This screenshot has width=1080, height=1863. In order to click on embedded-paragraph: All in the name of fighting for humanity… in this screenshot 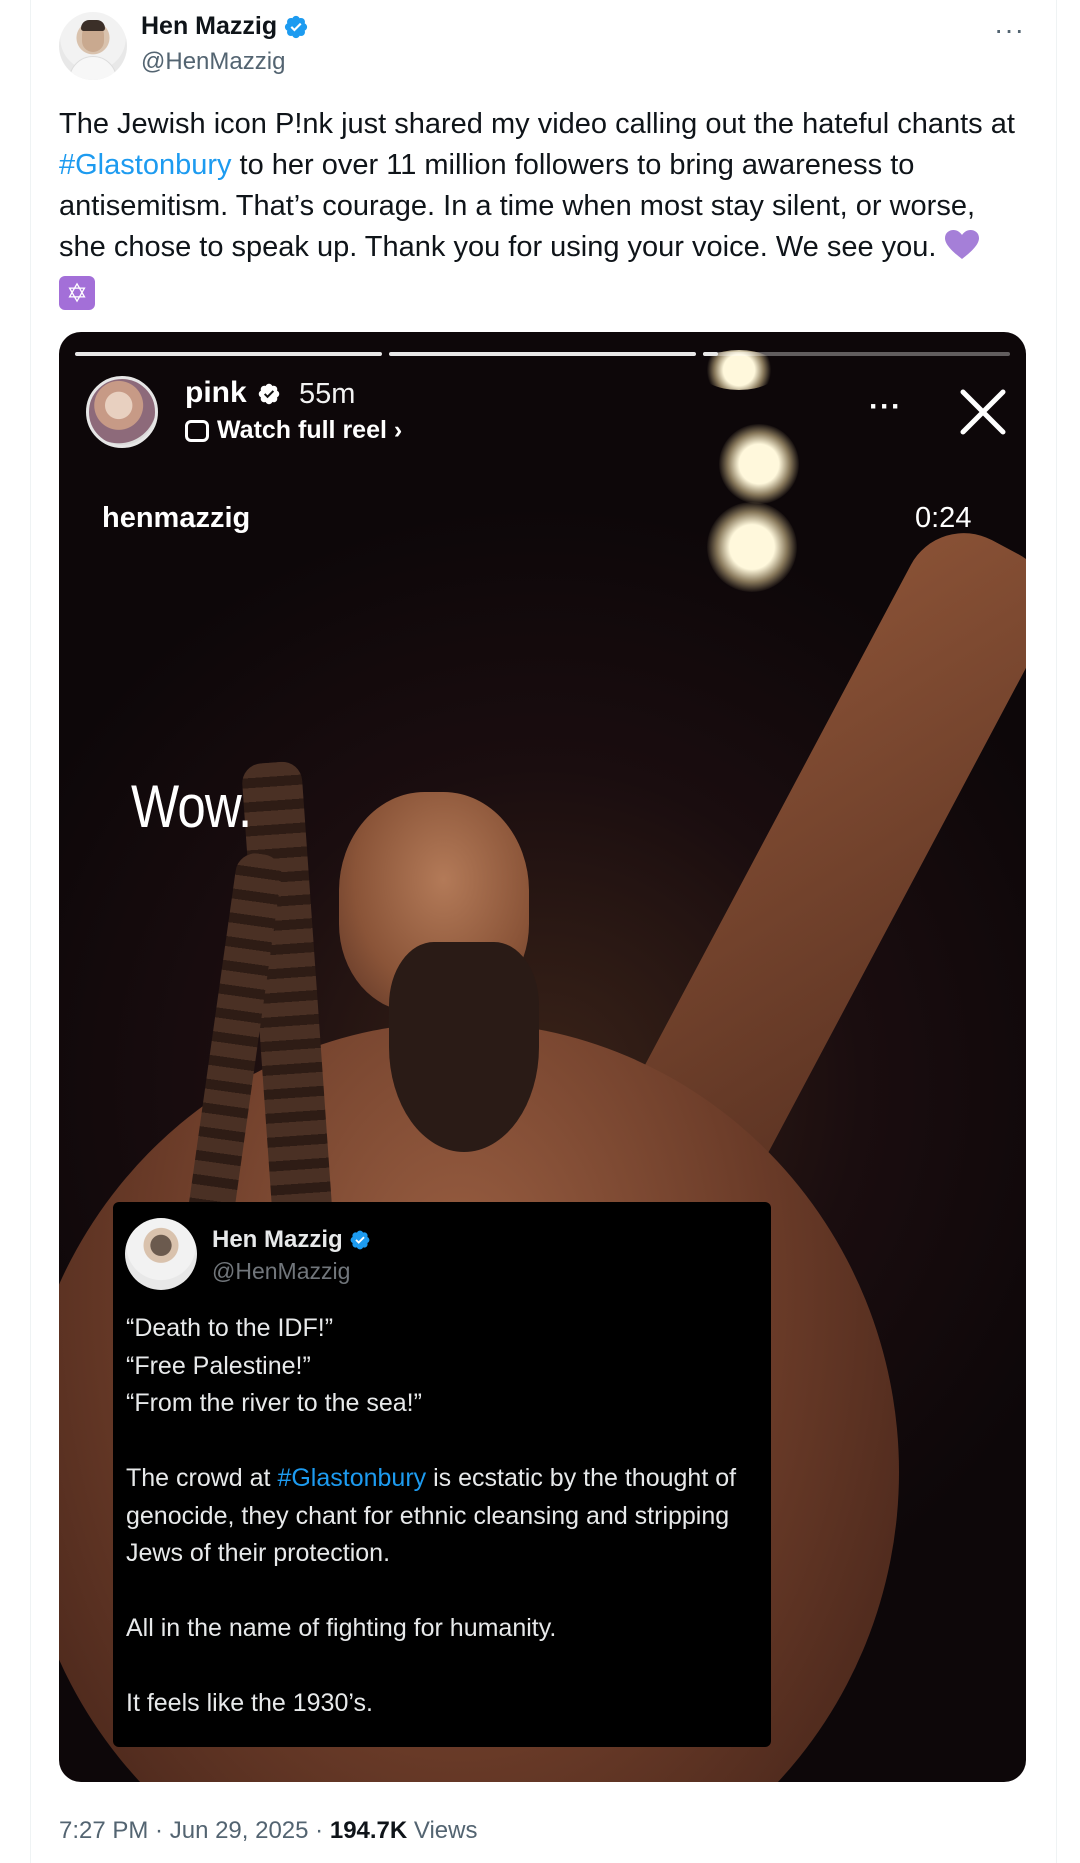, I will do `click(341, 1628)`.